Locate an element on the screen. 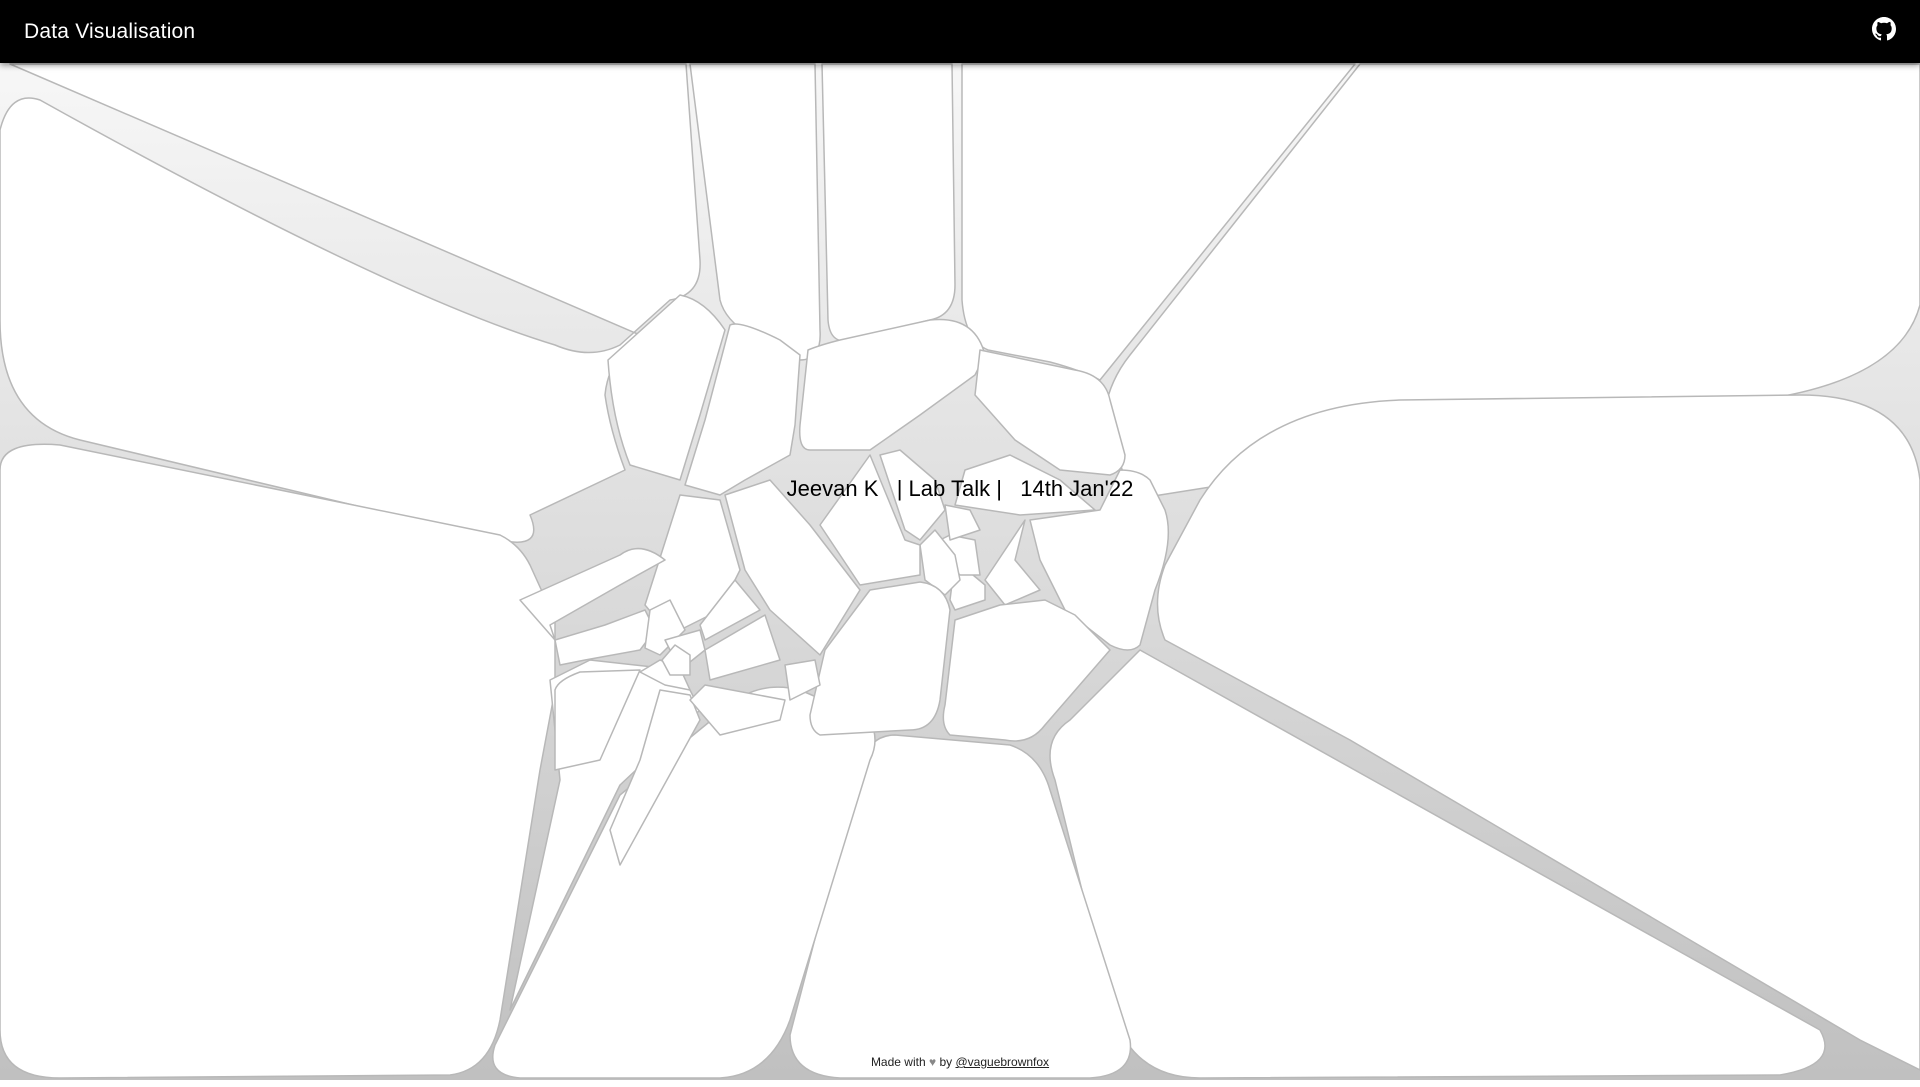 The image size is (1920, 1087). footer-made-with: Made with is located at coordinates (898, 1062).